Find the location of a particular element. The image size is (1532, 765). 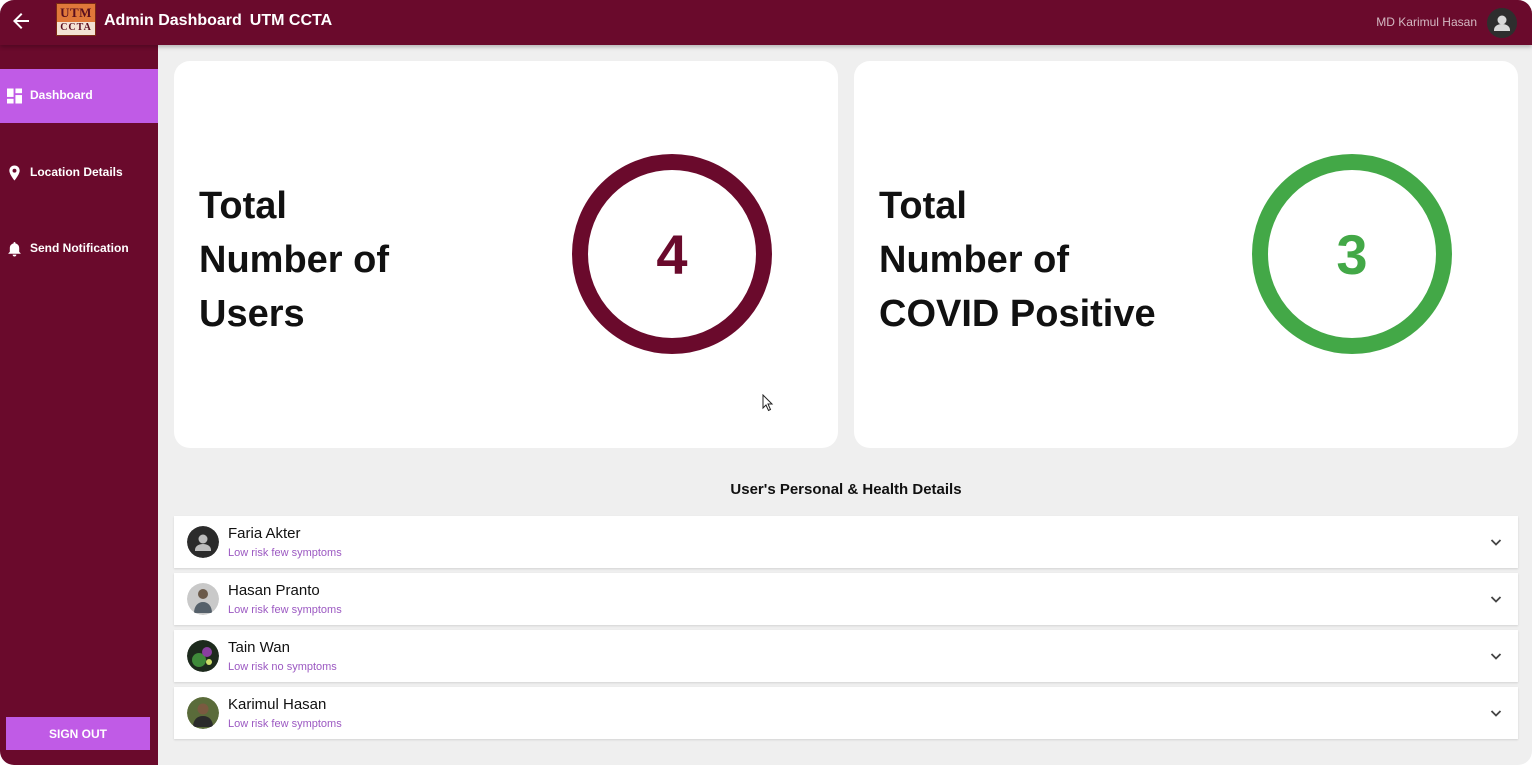

sidebar-item-label: Send Notification is located at coordinates (79, 248).